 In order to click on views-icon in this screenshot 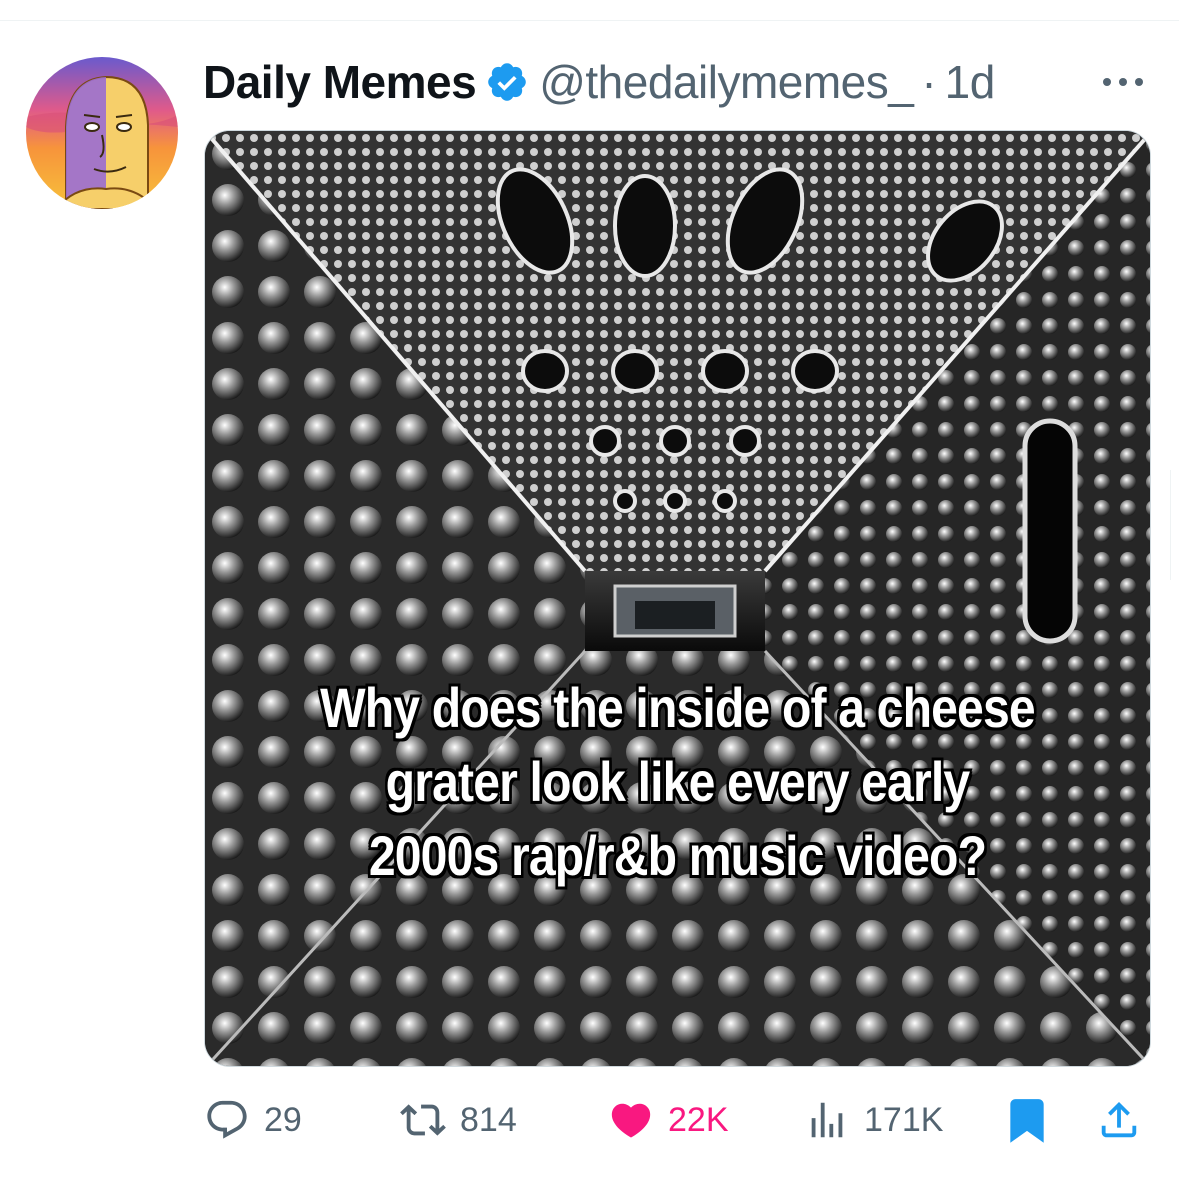, I will do `click(827, 1120)`.